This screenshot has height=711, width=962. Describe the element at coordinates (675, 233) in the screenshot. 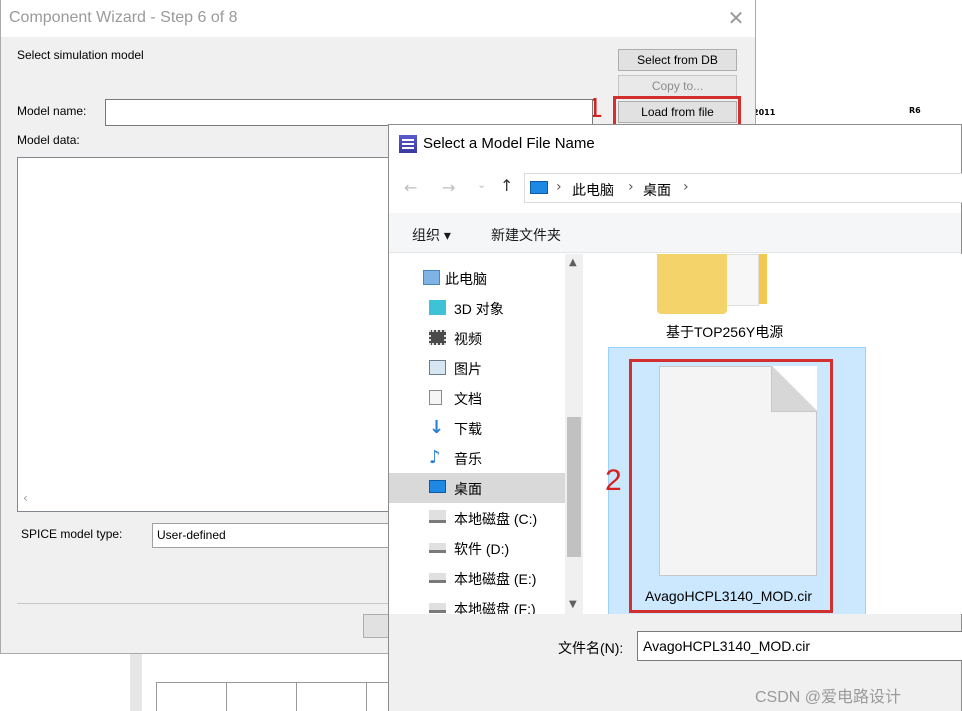

I see `file-dialog-toolbar: 组织 ▾ 新建文件夹` at that location.